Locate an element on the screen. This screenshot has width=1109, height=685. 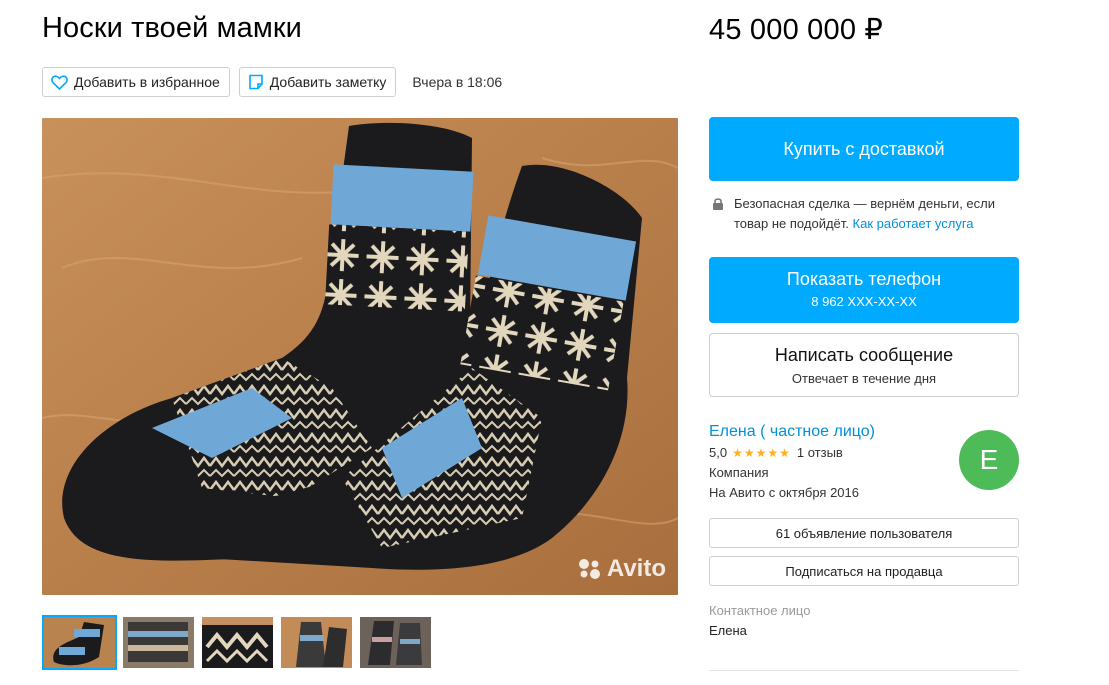
contact-person: Контактное лицо Елена is located at coordinates (864, 620).